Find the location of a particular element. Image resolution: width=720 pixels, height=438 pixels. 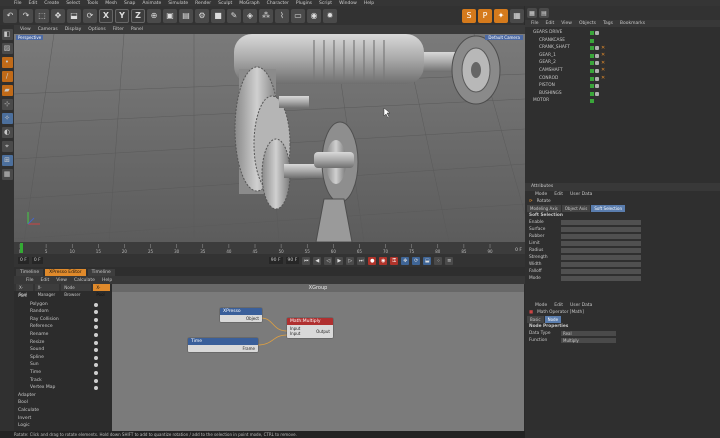

object-row: GEAR_1 ✕ is located at coordinates (622, 56).